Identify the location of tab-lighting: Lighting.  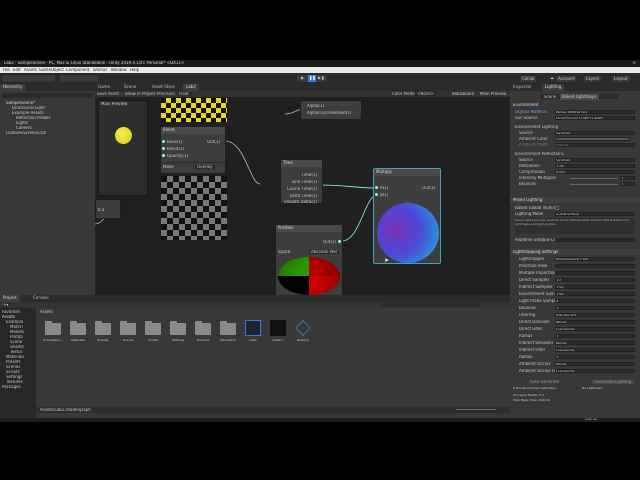
(553, 87).